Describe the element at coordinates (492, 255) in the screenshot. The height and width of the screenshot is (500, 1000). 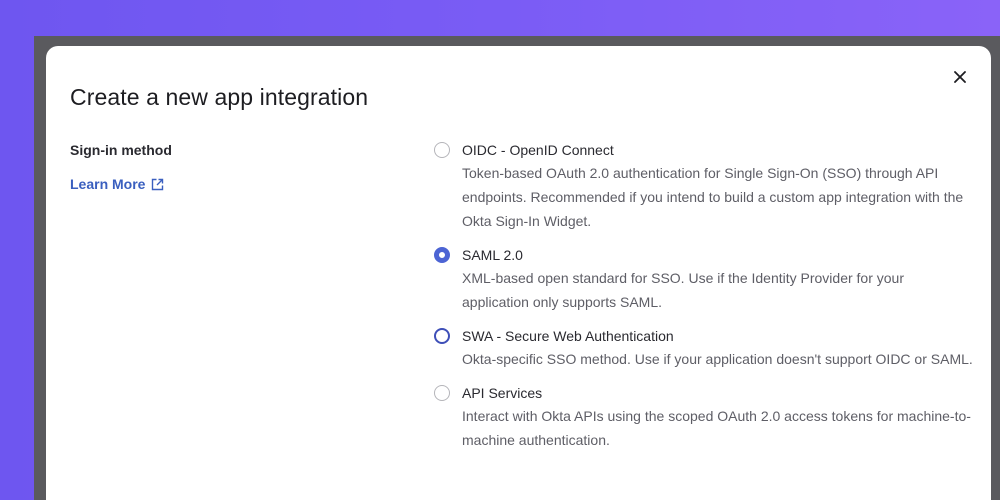
I see `option-title: SAML 2.0` at that location.